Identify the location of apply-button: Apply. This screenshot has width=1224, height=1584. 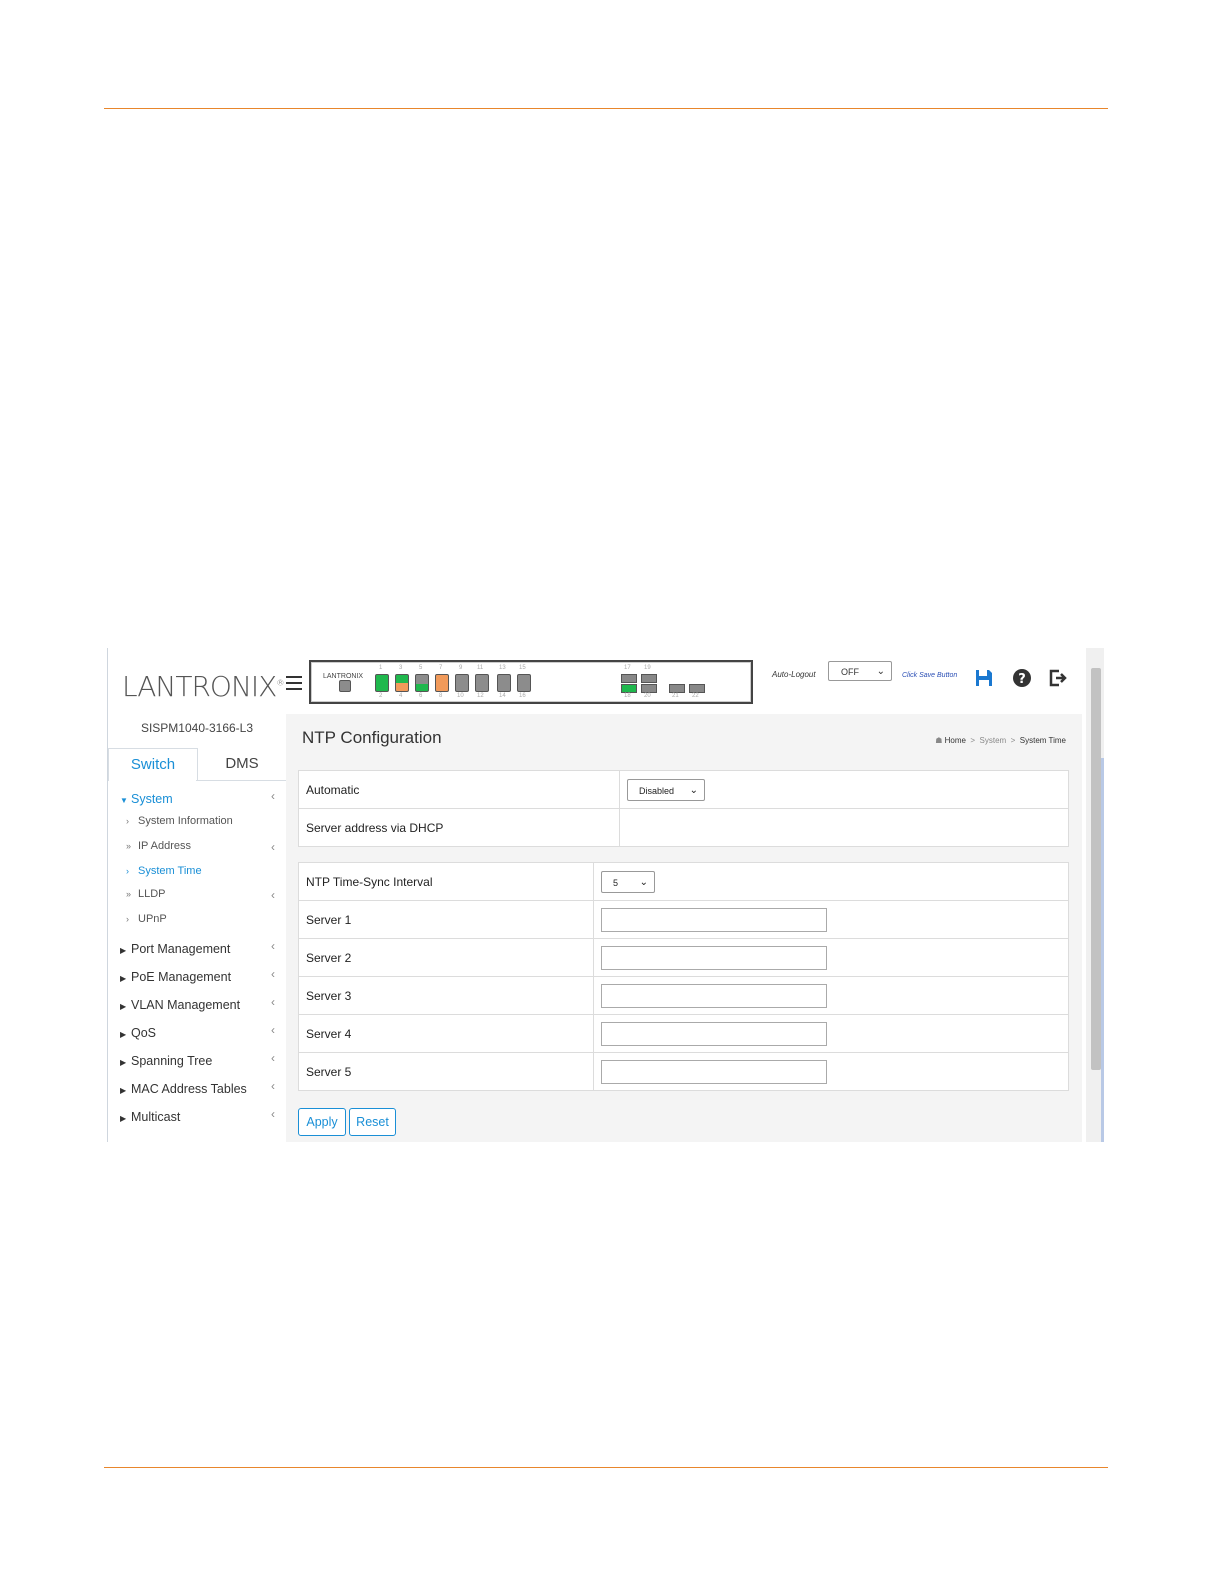
(322, 1122).